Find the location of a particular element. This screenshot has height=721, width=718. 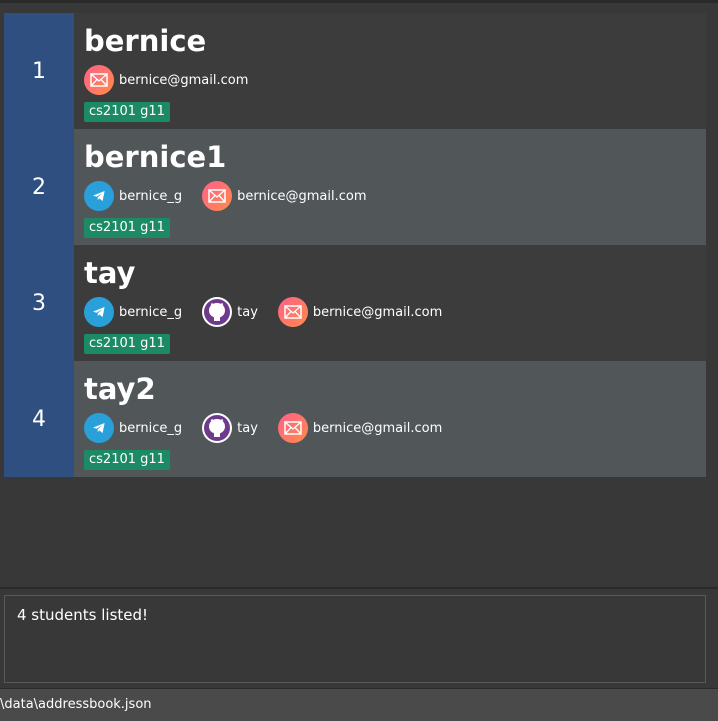

save-location: \data\addressbook.json is located at coordinates (76, 704).